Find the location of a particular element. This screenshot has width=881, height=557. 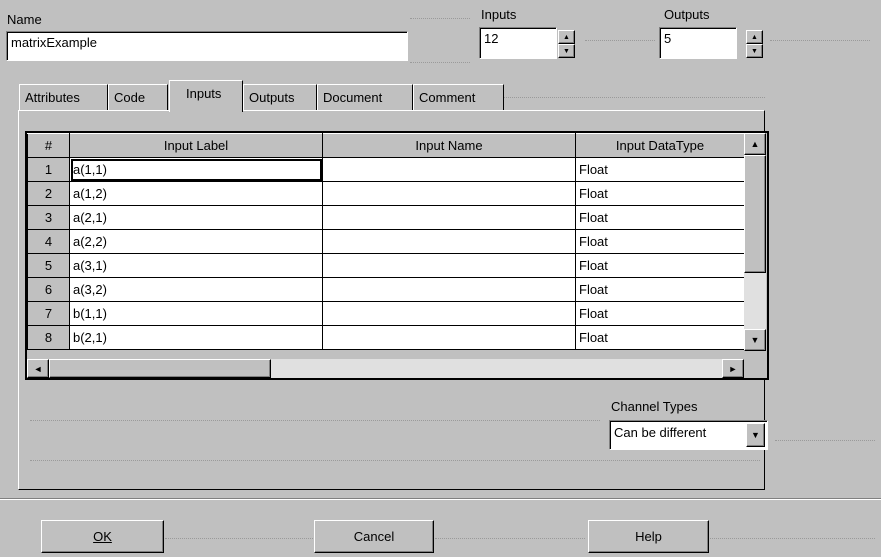

help-button: Help is located at coordinates (648, 536).